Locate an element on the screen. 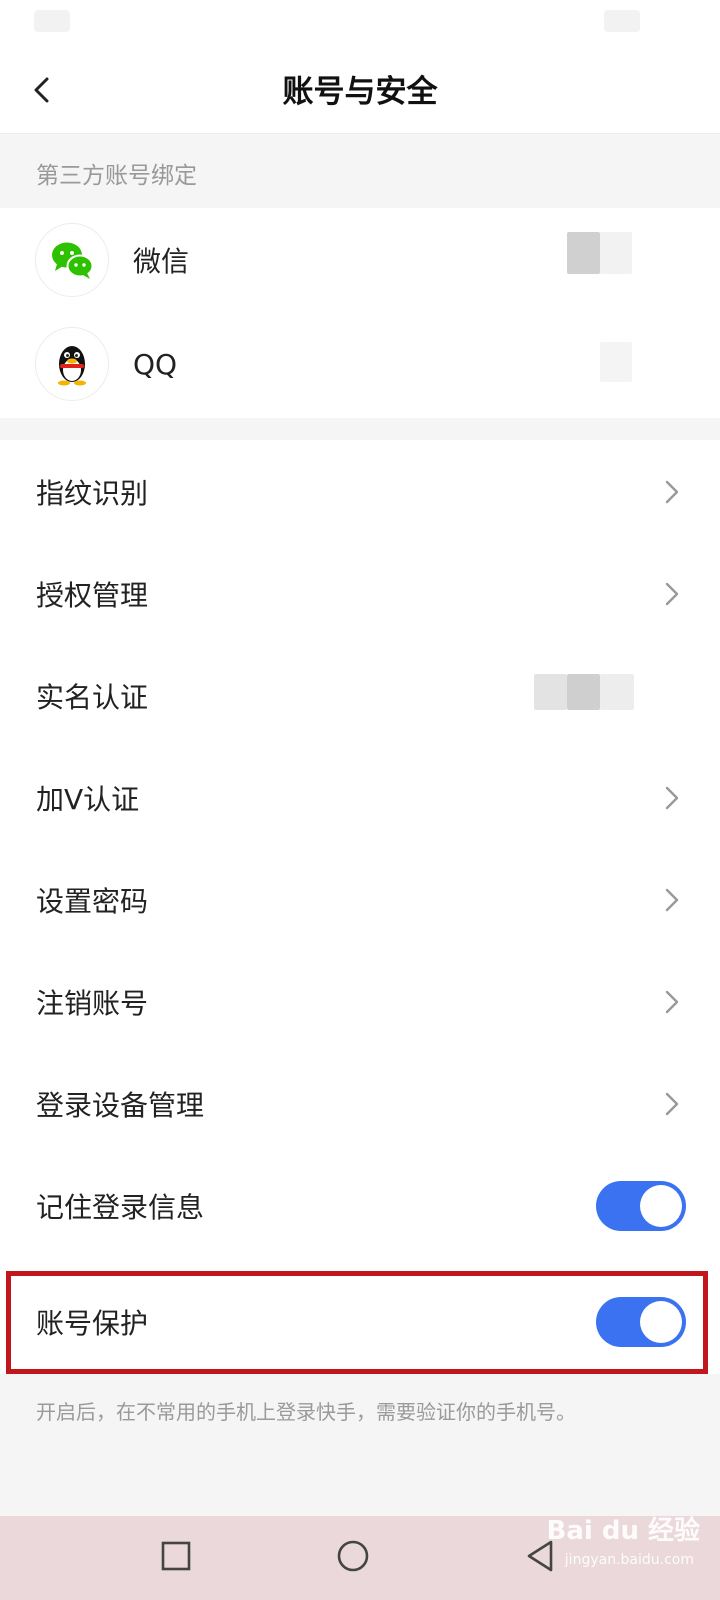 The width and height of the screenshot is (720, 1600). bind-row-qq: QQ is located at coordinates (360, 364).